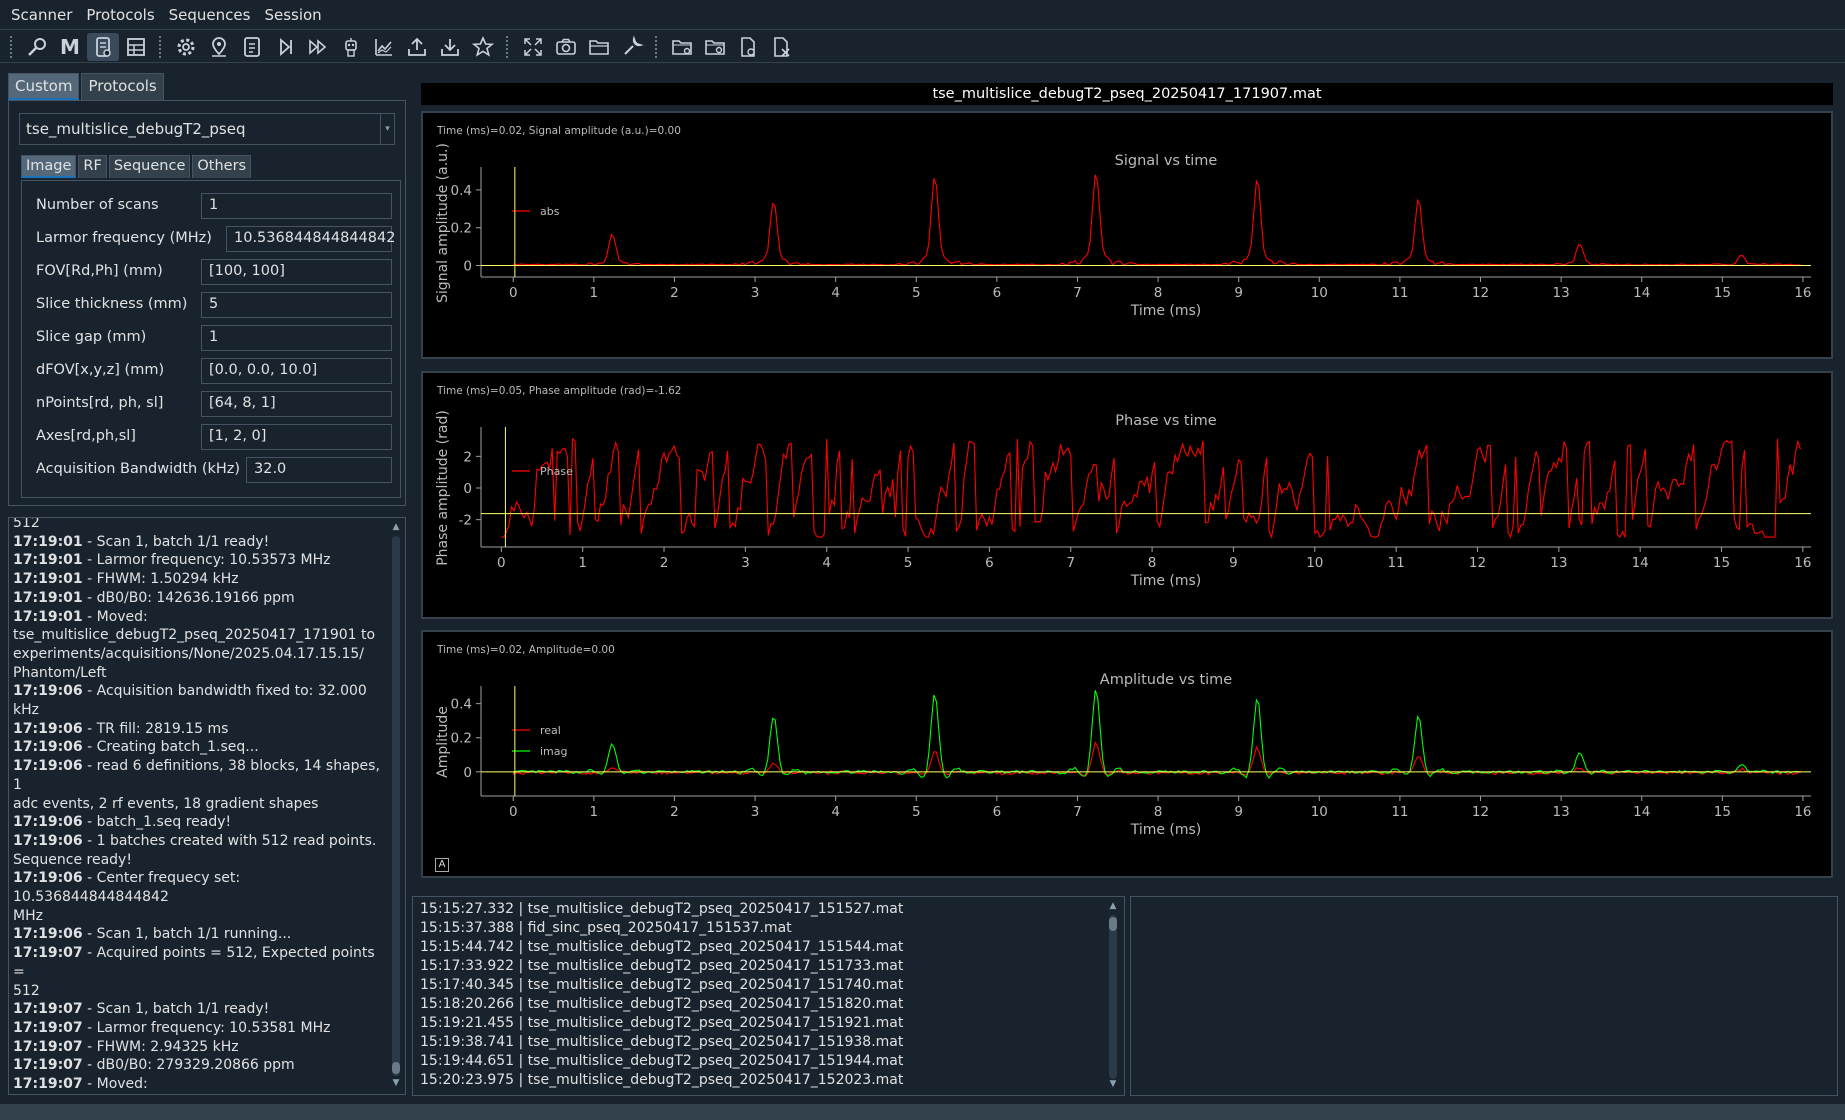  I want to click on tab-custom: Custom, so click(44, 86).